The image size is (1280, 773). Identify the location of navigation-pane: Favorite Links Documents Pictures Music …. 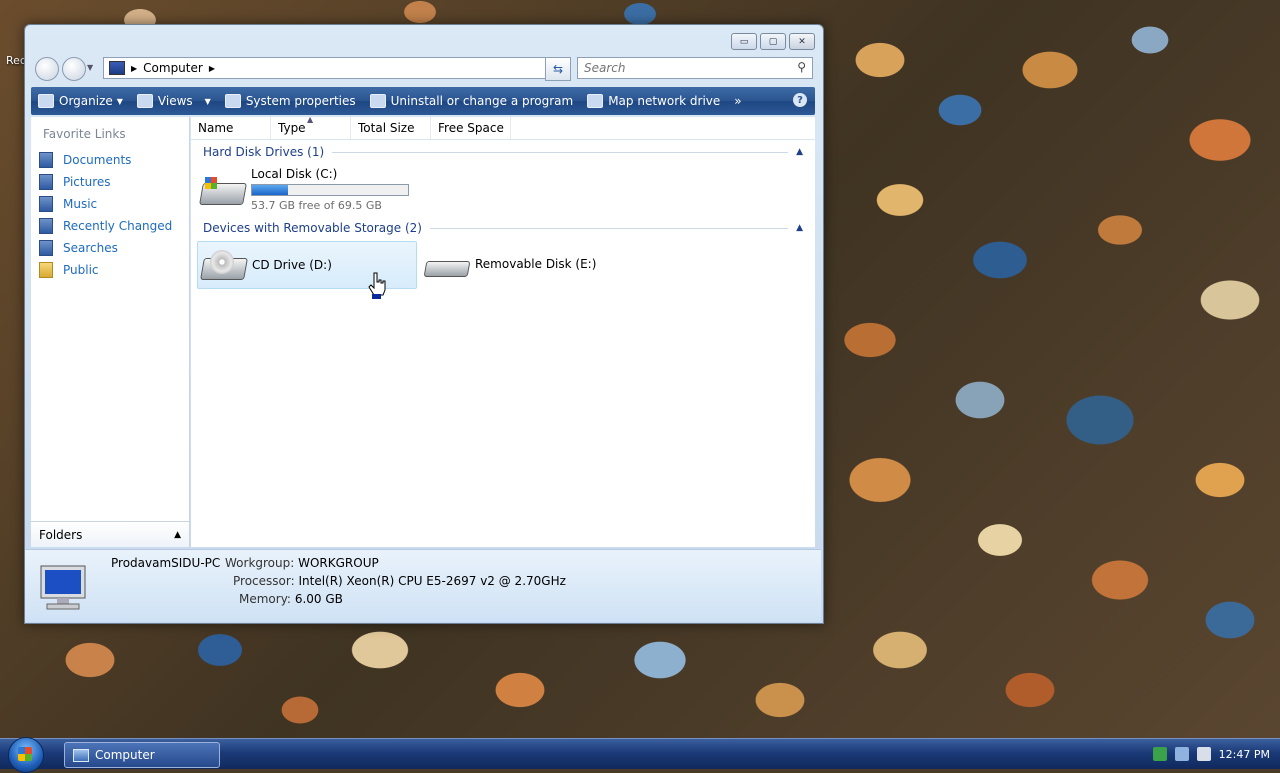
(110, 332).